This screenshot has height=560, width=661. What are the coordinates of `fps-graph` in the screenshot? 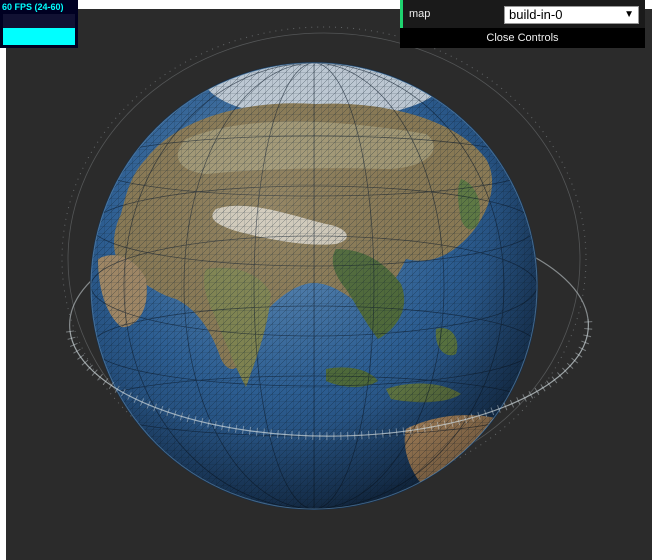 It's located at (39, 29).